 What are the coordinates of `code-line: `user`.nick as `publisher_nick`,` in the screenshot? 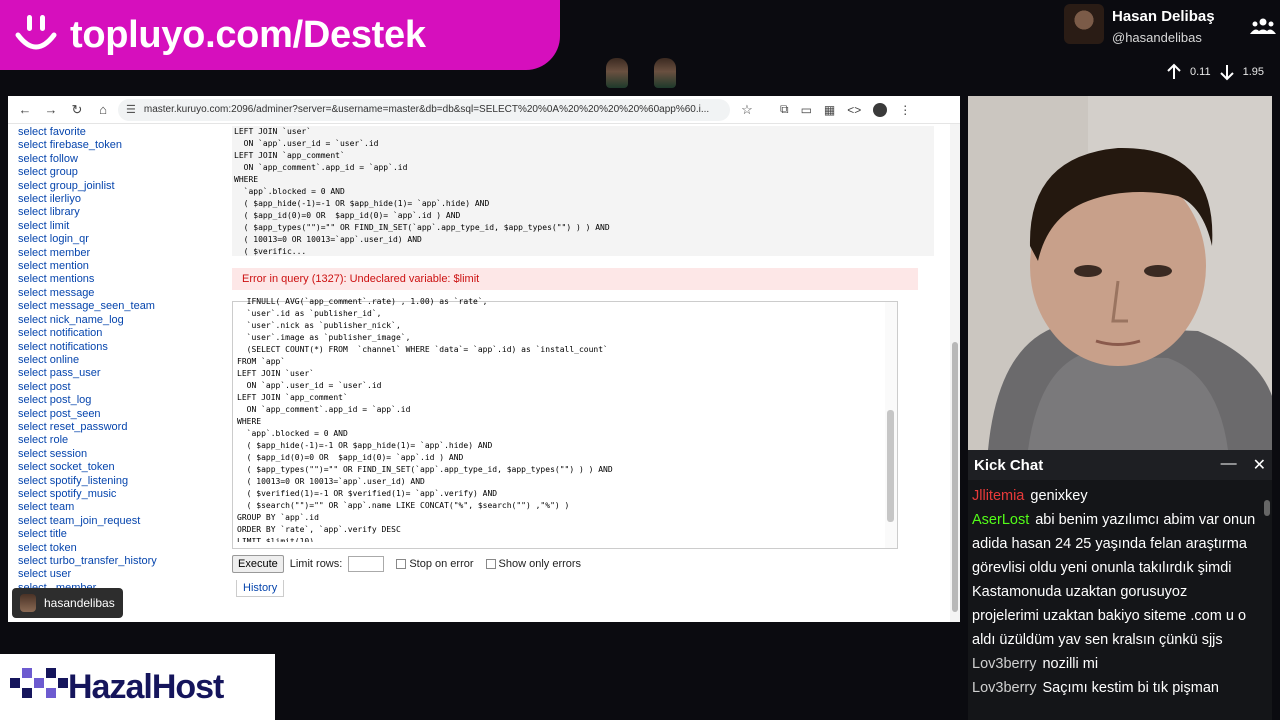 It's located at (319, 325).